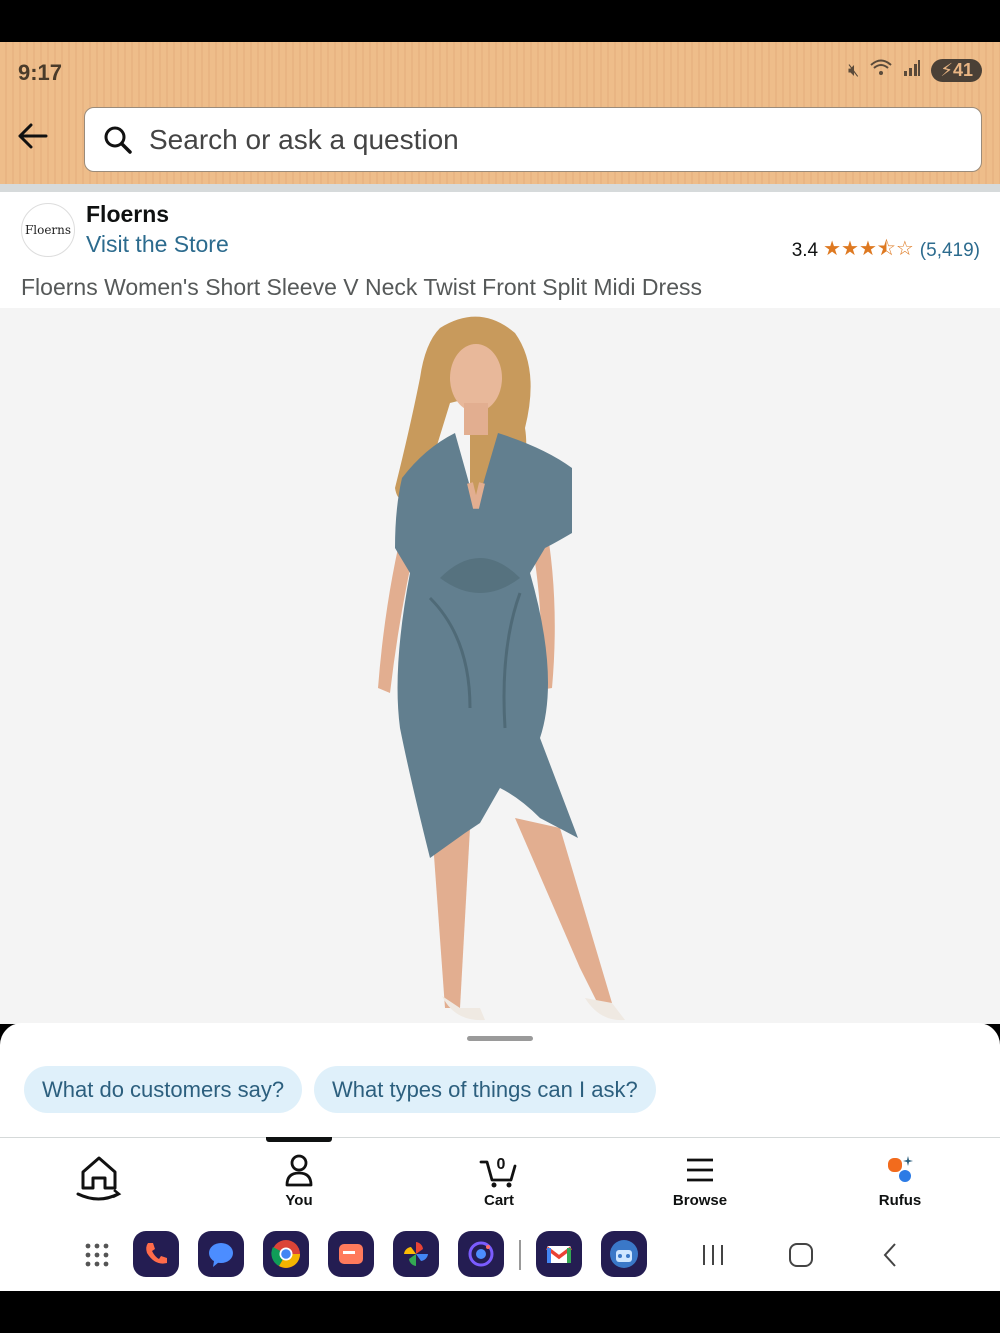 The width and height of the screenshot is (1000, 1333). What do you see at coordinates (299, 1139) in the screenshot?
I see `nav-active-indicator` at bounding box center [299, 1139].